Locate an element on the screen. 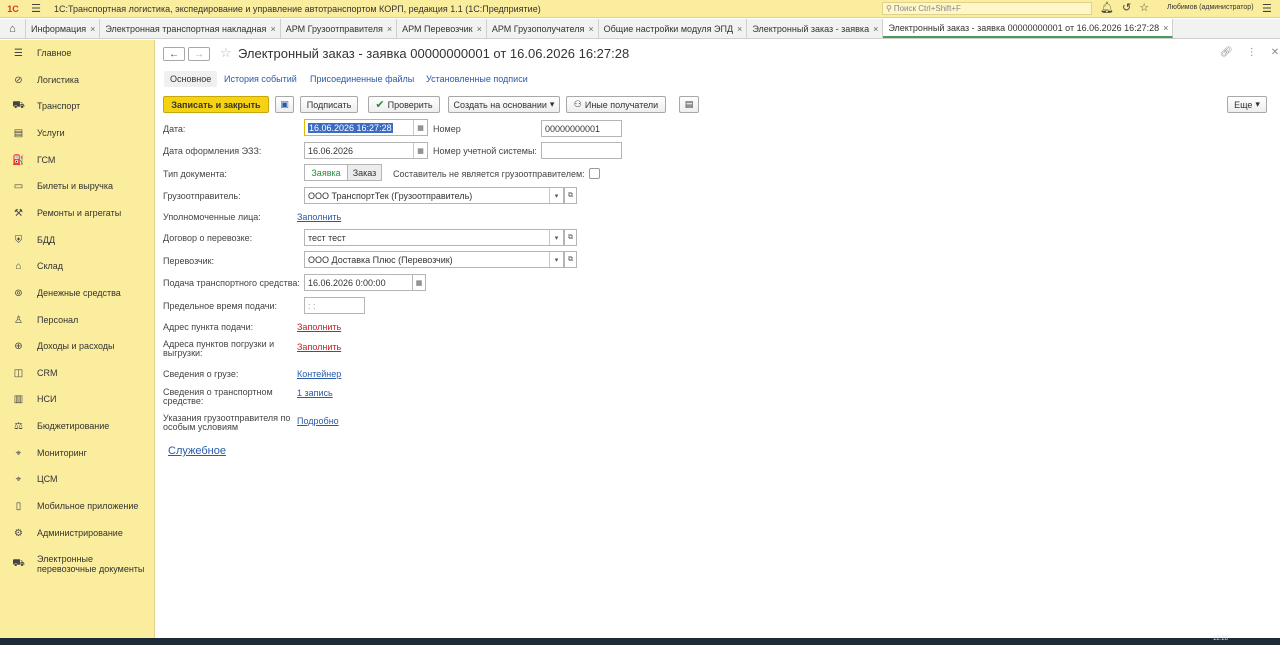 This screenshot has width=1280, height=645. sign-button: Подписать is located at coordinates (329, 104).